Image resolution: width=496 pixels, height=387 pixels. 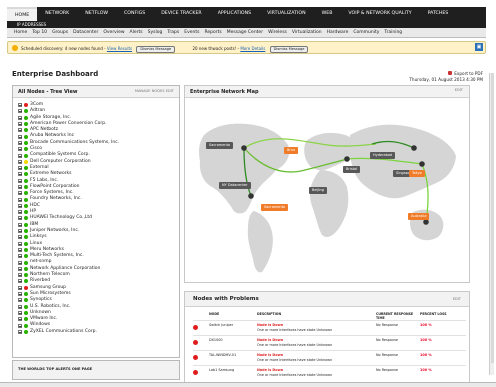 What do you see at coordinates (234, 14) in the screenshot?
I see `top-nav-applications: Applications` at bounding box center [234, 14].